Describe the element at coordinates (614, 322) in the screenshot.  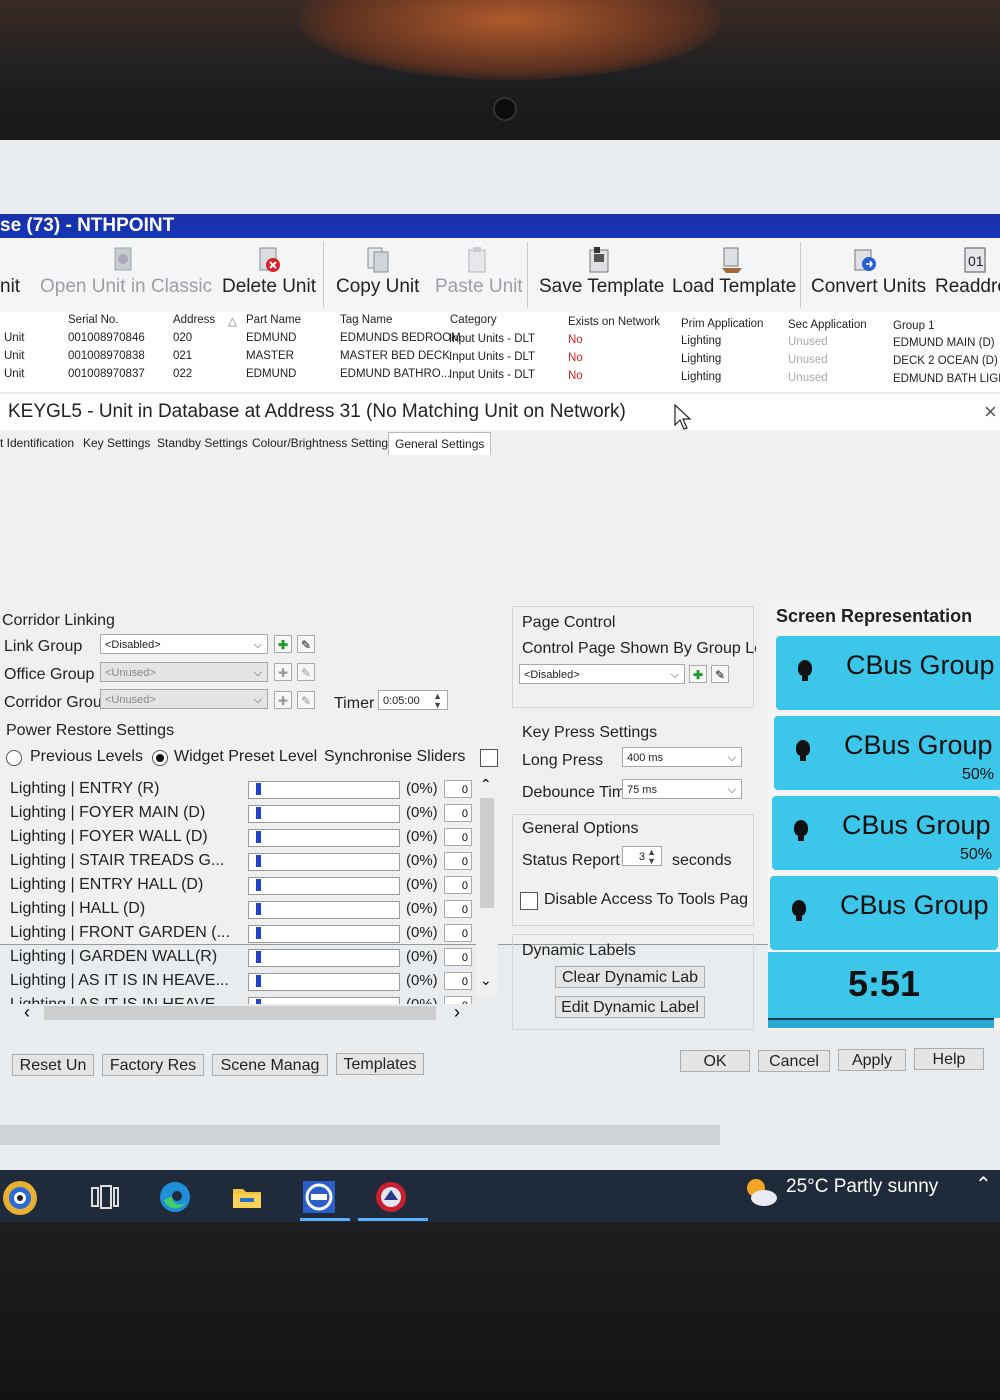
I see `col-exists: Exists on Network` at that location.